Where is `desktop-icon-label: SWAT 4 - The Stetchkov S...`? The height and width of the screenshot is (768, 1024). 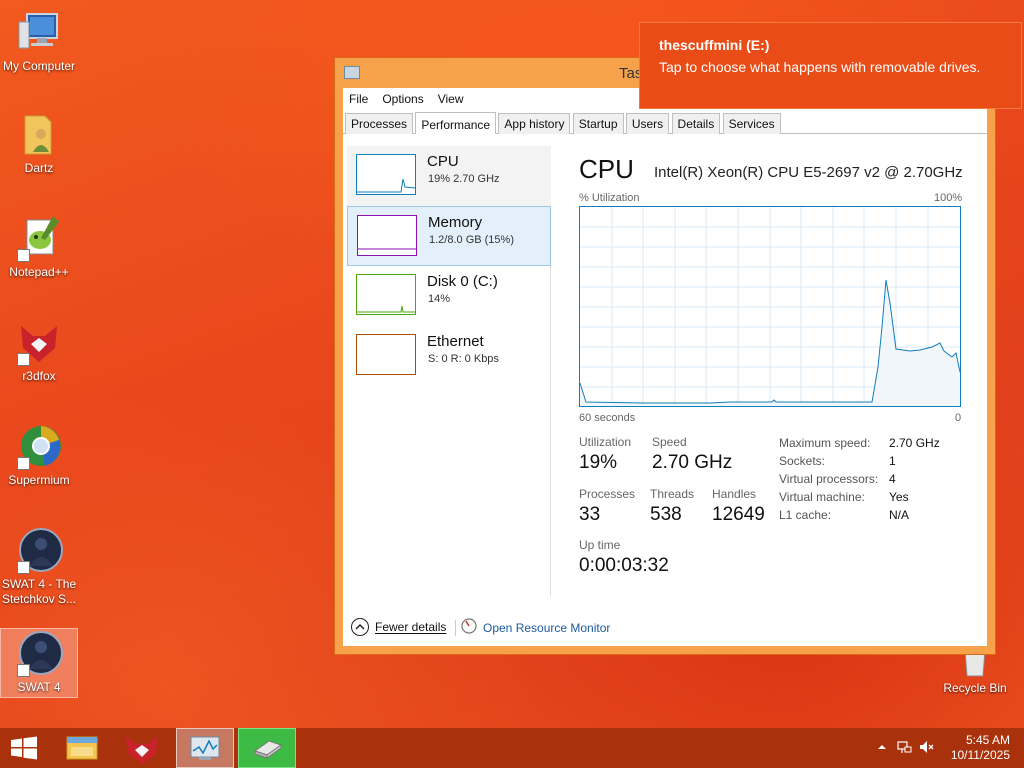
desktop-icon-label: SWAT 4 - The Stetchkov S... is located at coordinates (39, 591).